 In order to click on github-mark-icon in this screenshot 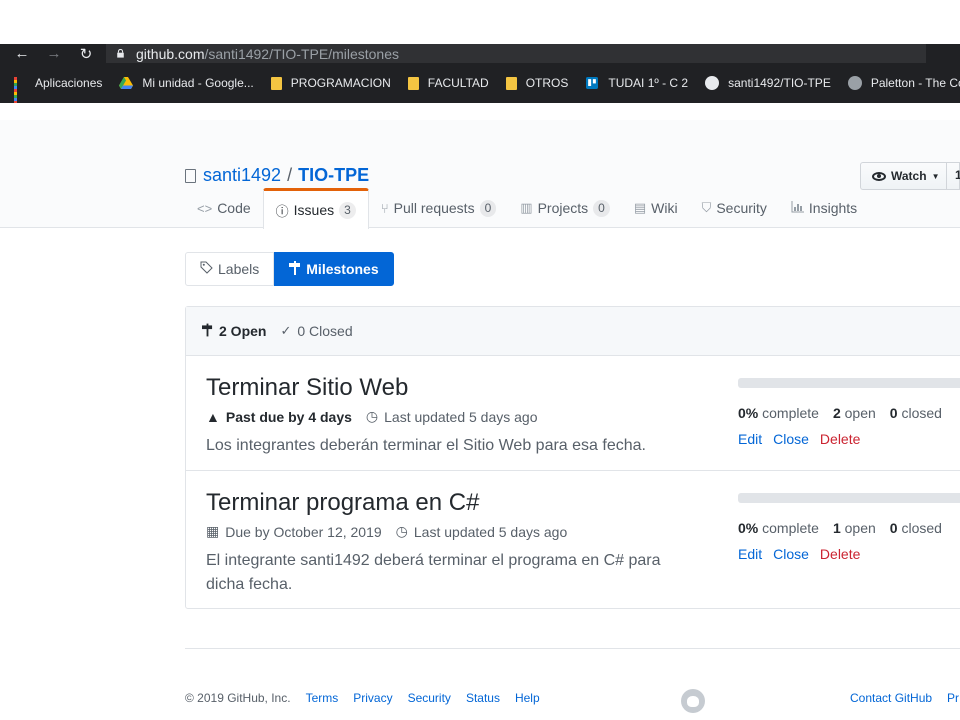, I will do `click(693, 701)`.